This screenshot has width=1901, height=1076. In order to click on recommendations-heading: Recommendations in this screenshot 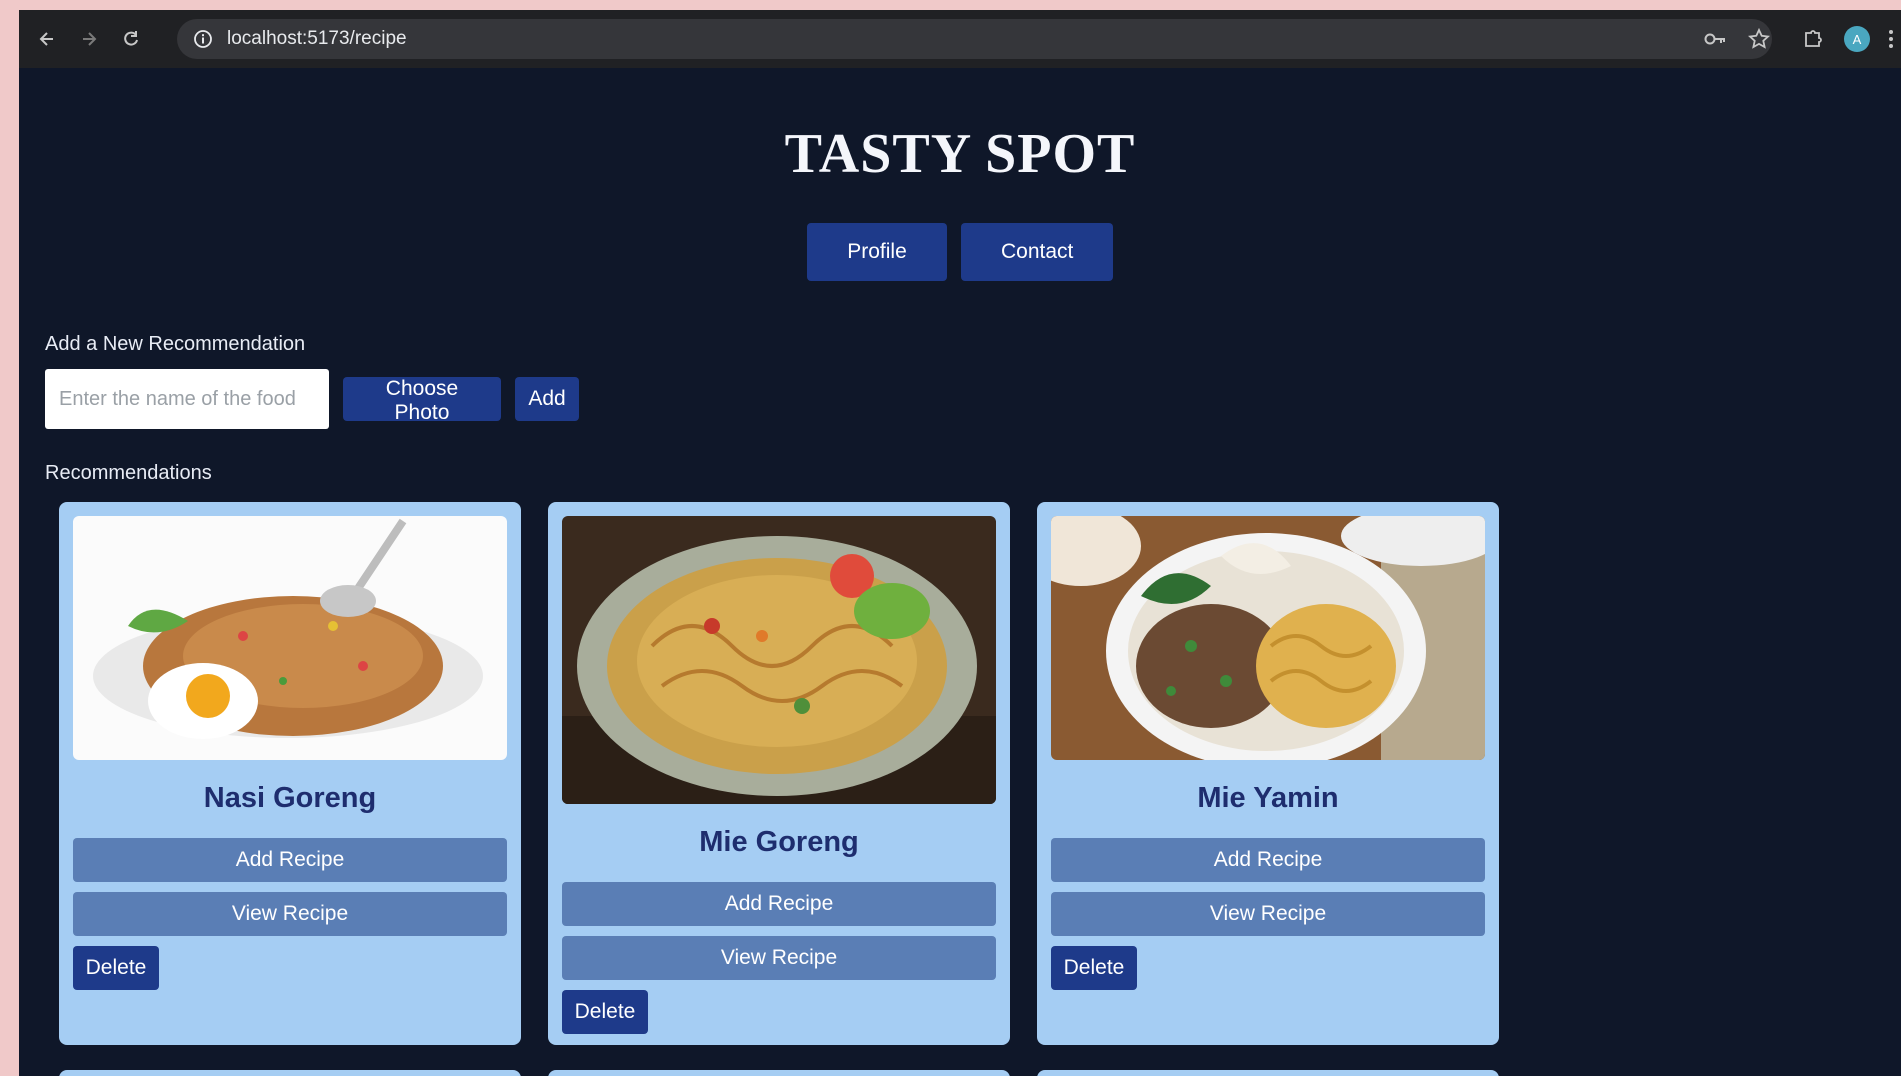, I will do `click(128, 473)`.